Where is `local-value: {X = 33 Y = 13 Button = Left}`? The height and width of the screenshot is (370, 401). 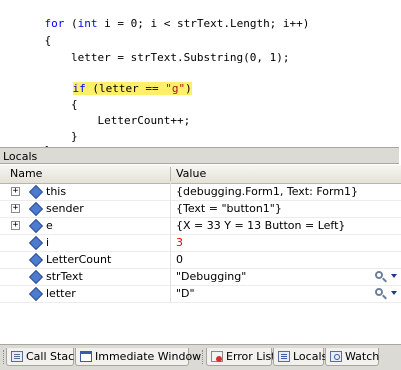
local-value: {X = 33 Y = 13 Button = Left} is located at coordinates (260, 225).